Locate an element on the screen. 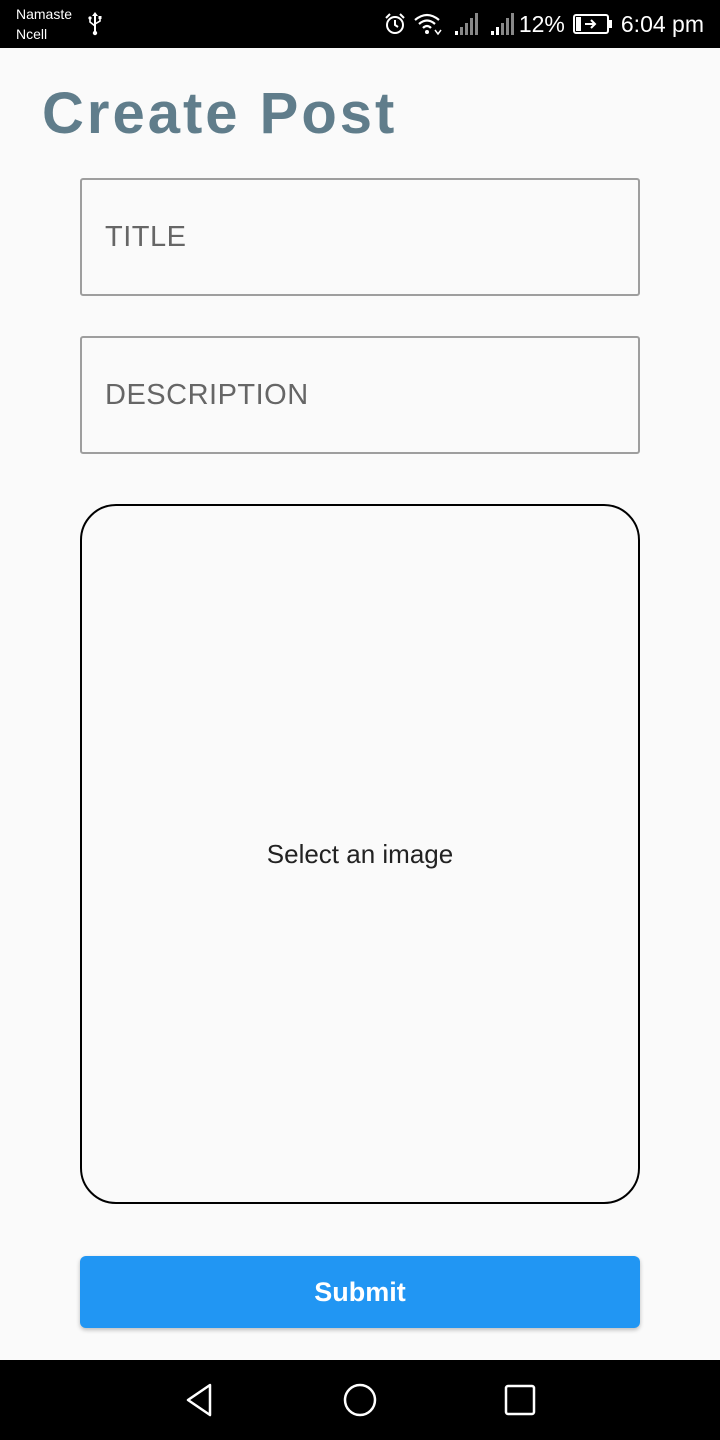 The width and height of the screenshot is (720, 1440). status-icons: 12% 6:04 pm is located at coordinates (543, 24).